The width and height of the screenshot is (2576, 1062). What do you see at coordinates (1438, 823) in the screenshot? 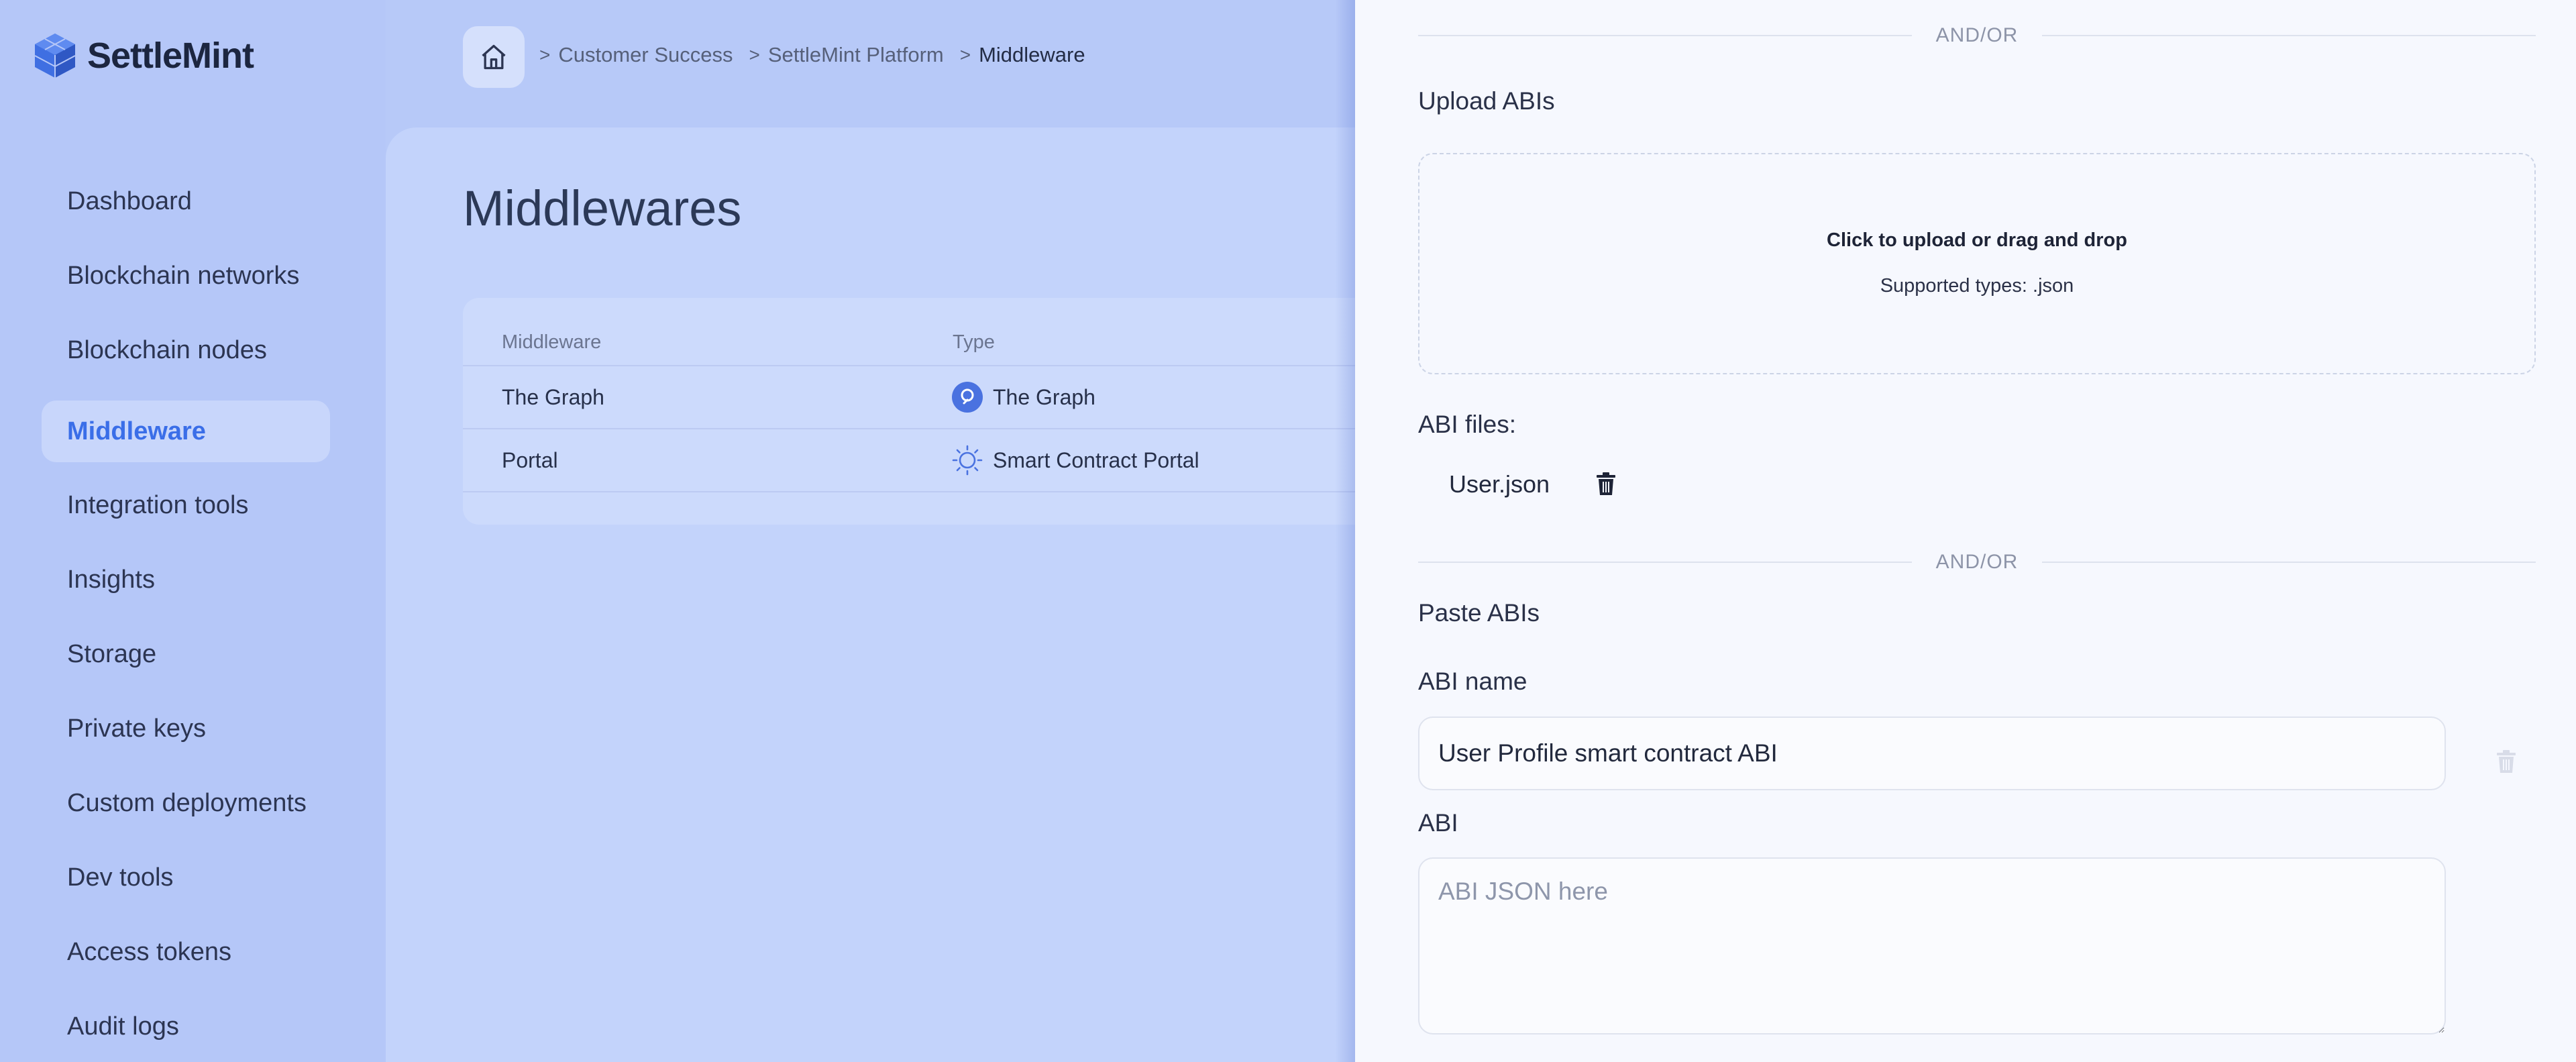
I see `abi-label: ABI` at bounding box center [1438, 823].